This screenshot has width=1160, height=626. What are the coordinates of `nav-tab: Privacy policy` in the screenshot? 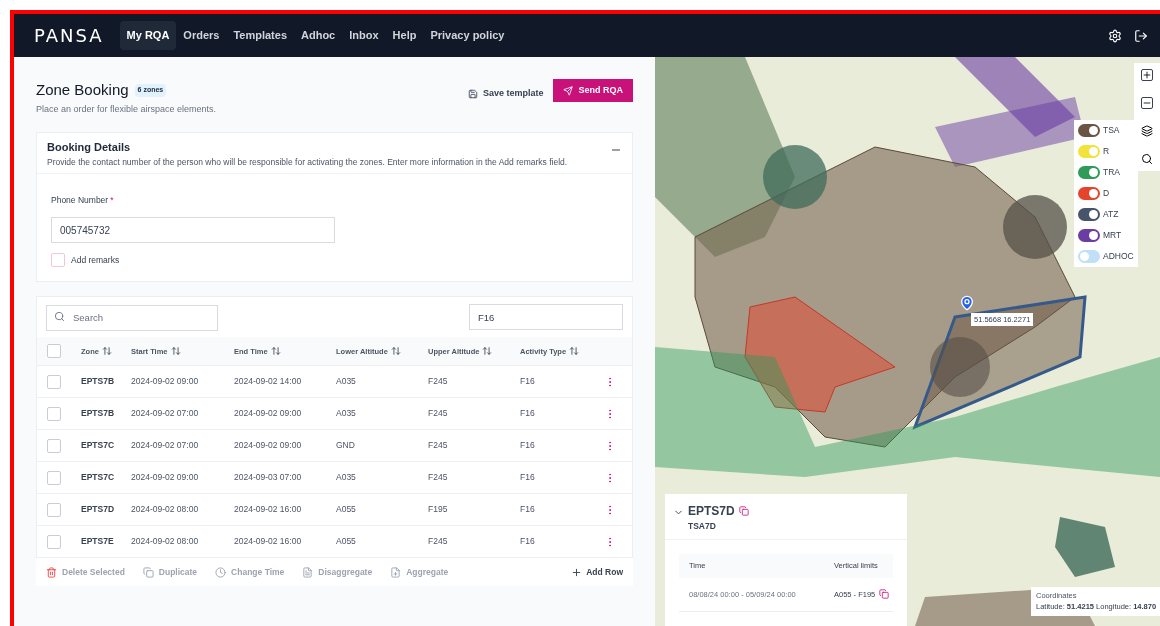 It's located at (467, 35).